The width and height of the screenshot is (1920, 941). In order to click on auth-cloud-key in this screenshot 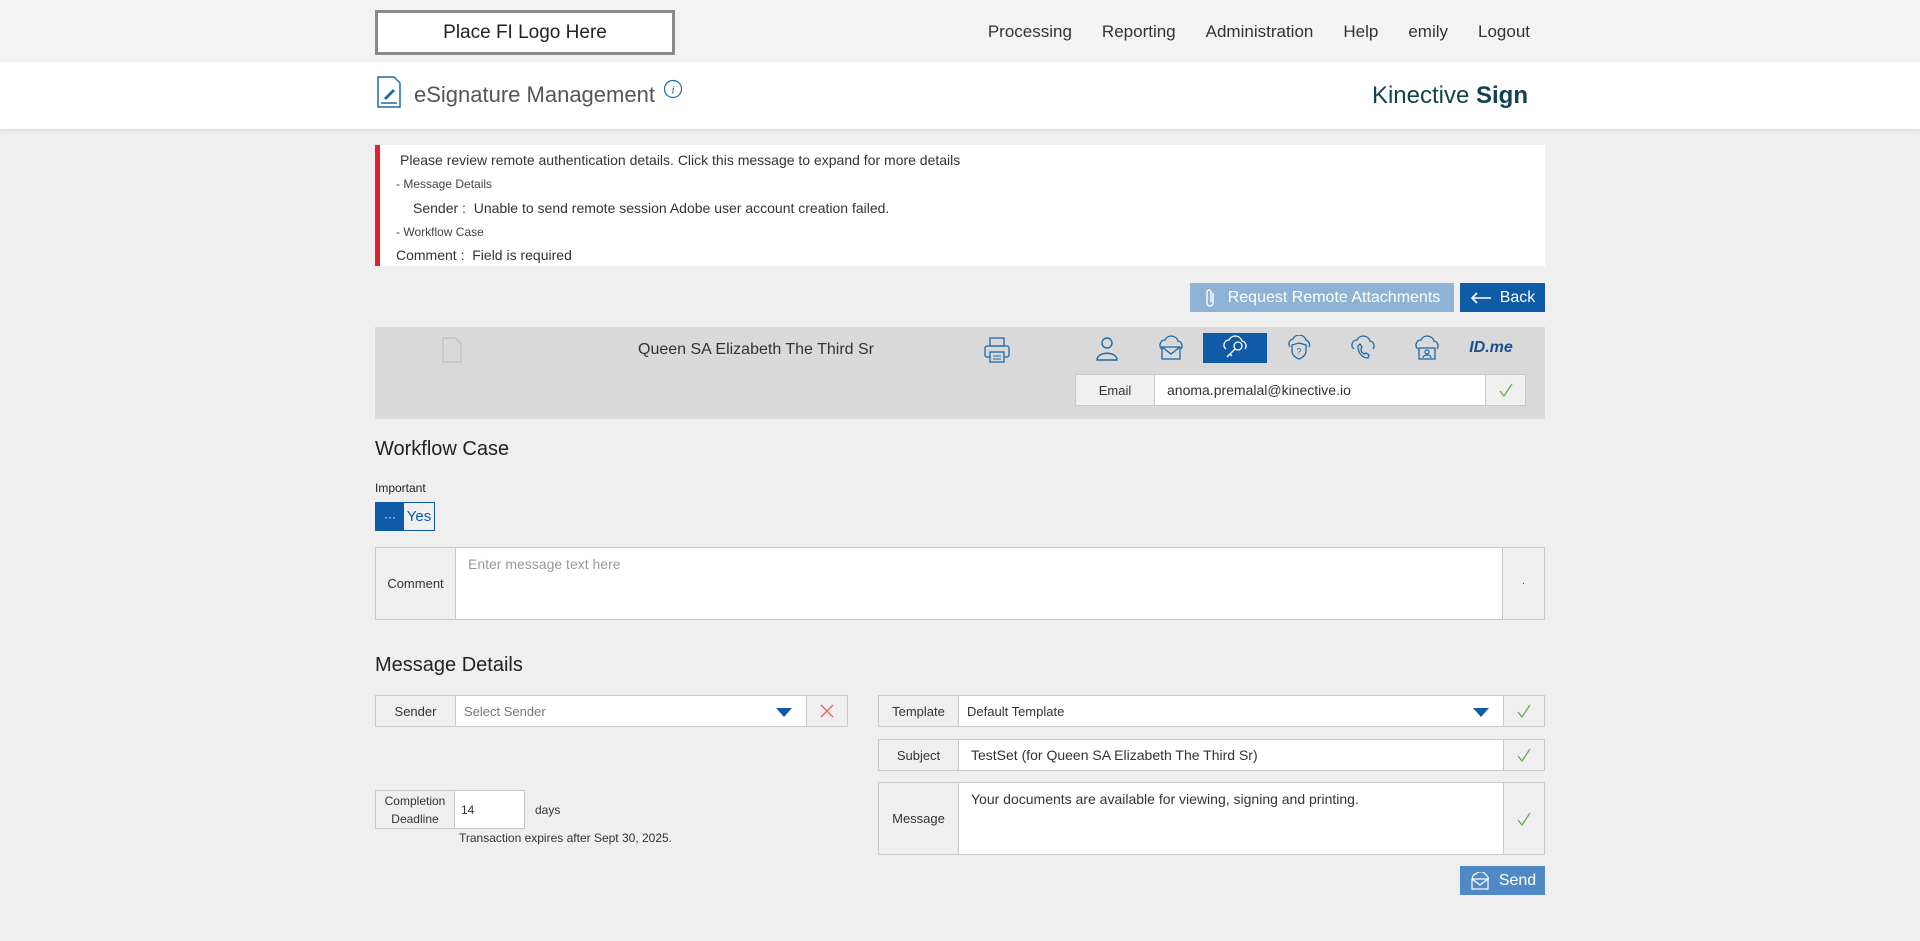, I will do `click(1235, 348)`.